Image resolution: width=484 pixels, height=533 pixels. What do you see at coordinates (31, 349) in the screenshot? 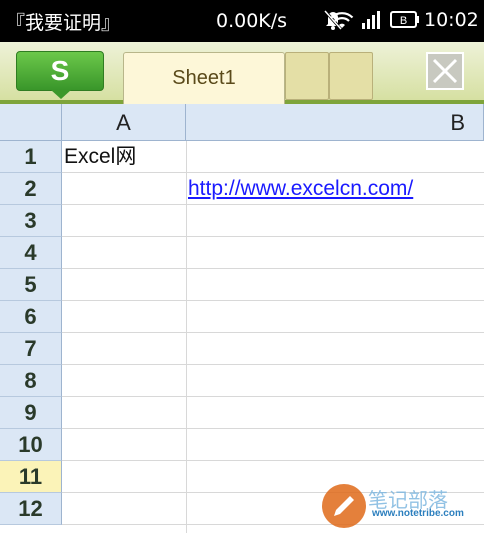
I see `row-header: 7` at bounding box center [31, 349].